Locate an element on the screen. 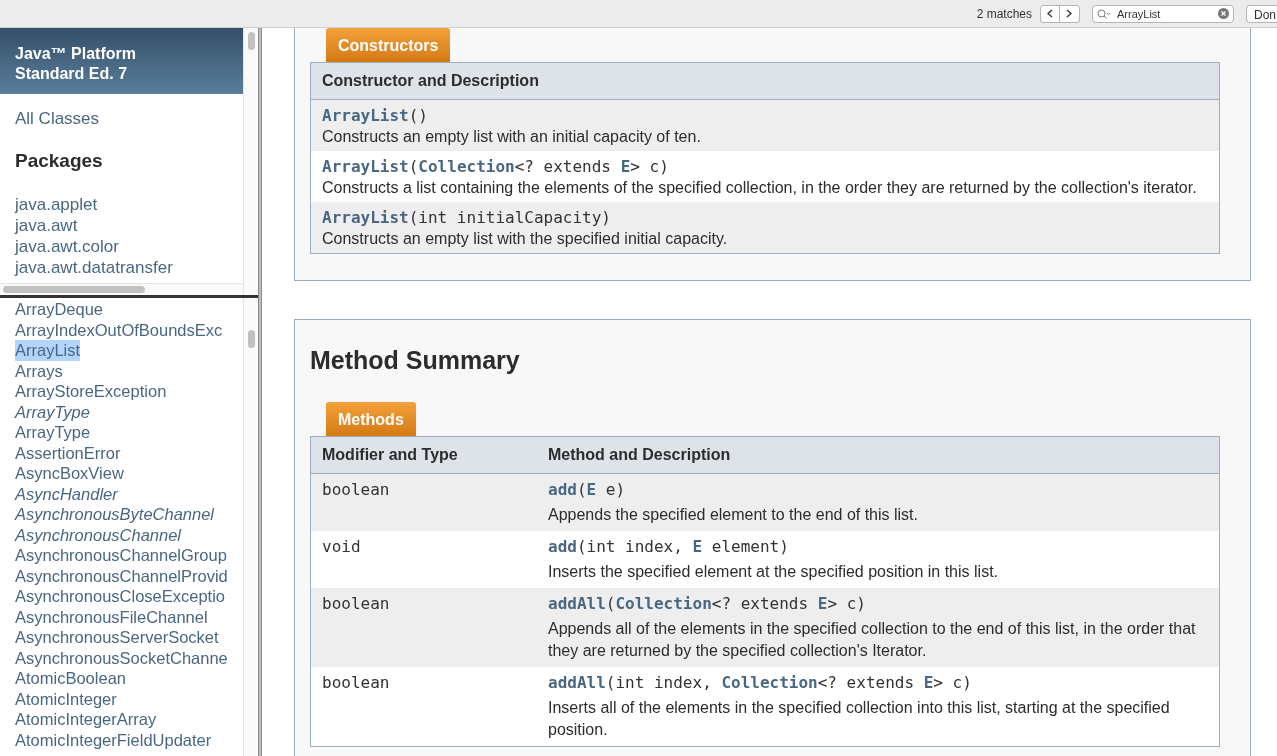 This screenshot has width=1277, height=756. class-link: AsynchronousChannelProvid is located at coordinates (121, 575).